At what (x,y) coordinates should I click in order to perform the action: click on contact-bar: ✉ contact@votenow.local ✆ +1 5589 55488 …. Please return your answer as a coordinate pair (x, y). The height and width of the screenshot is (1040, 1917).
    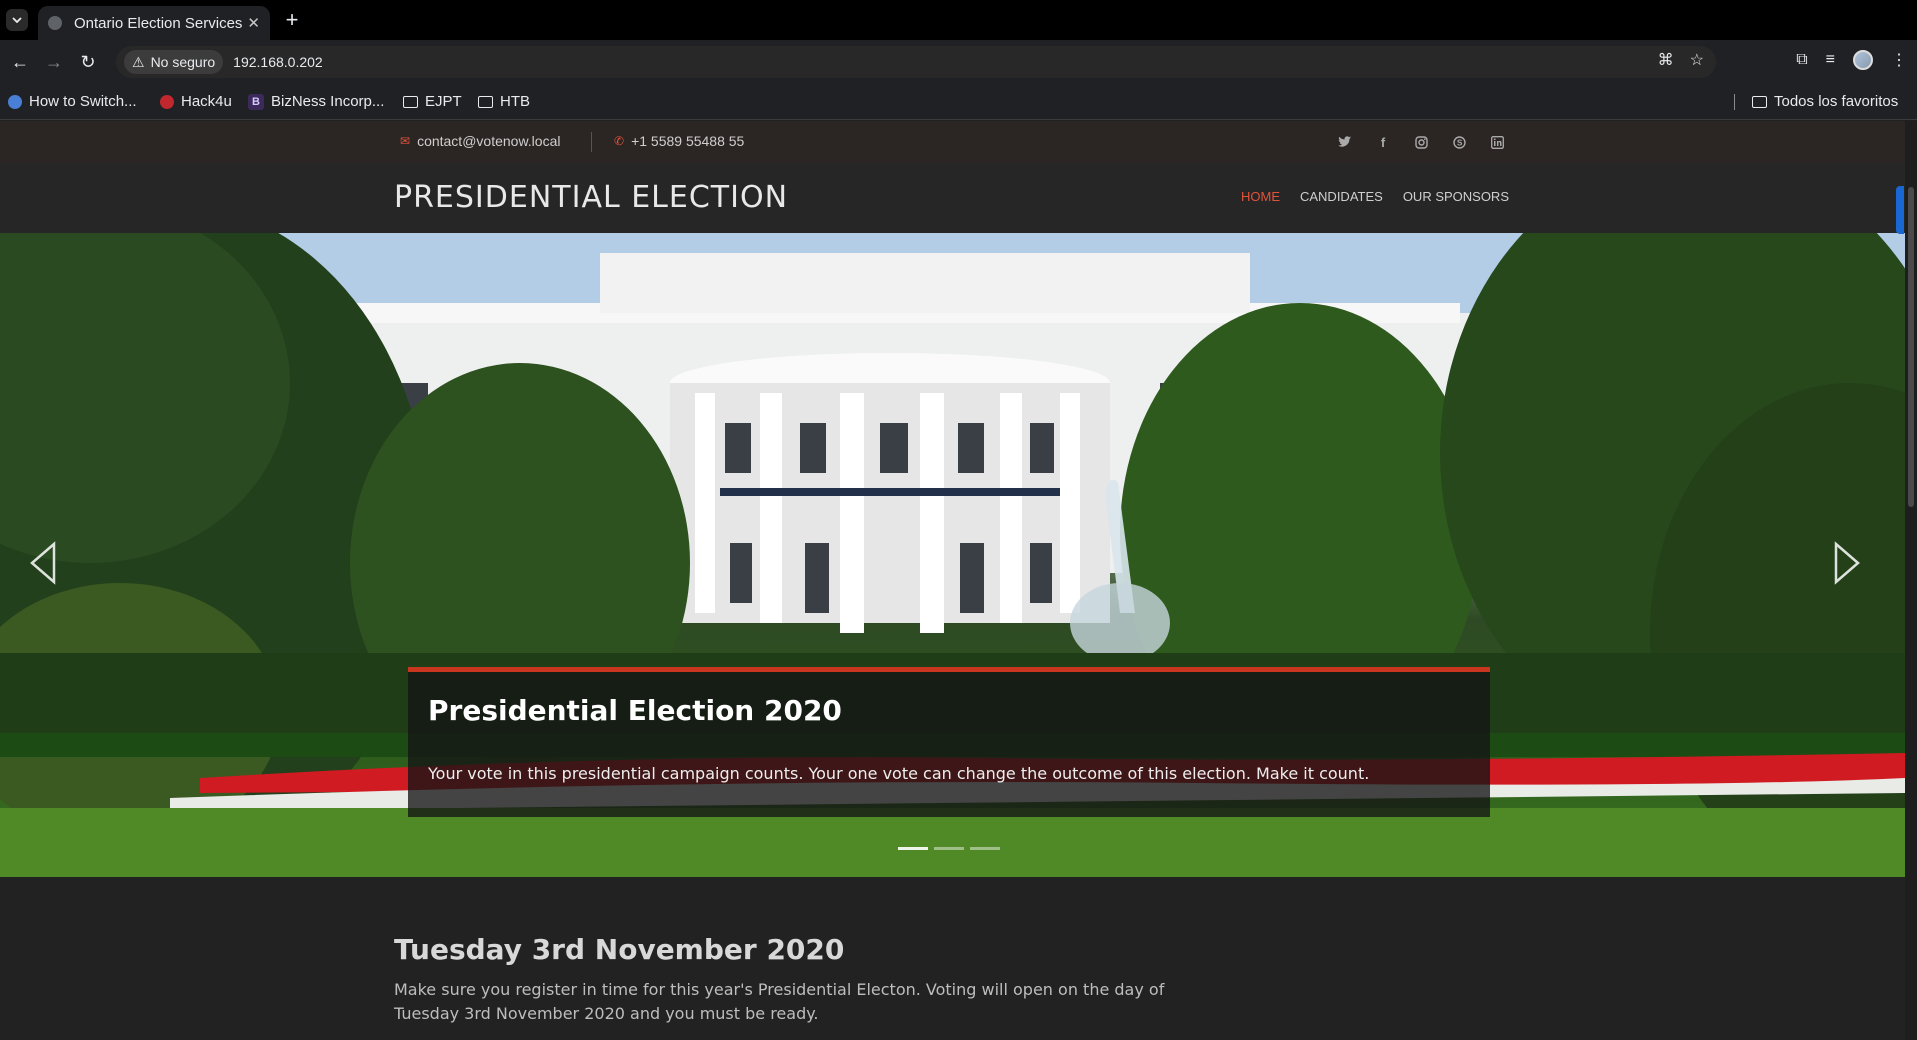
    Looking at the image, I should click on (952, 142).